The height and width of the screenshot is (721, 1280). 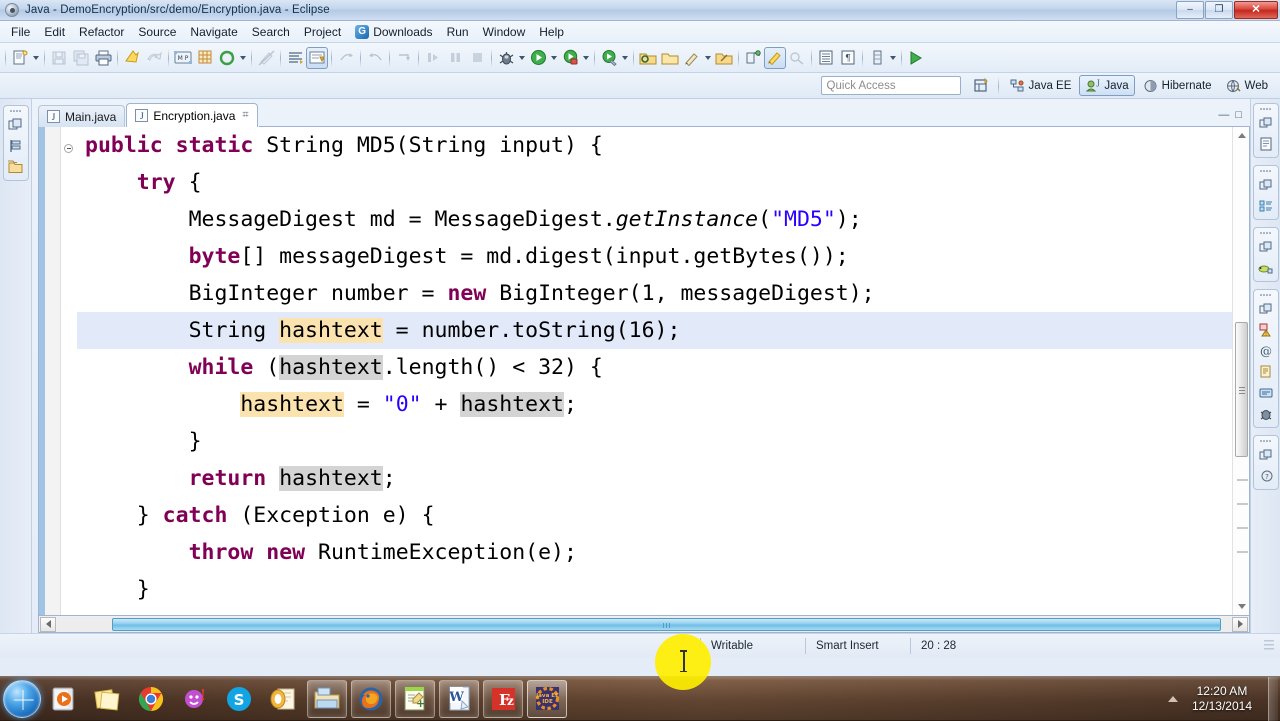 I want to click on menu-refactor: Refactor, so click(x=101, y=31).